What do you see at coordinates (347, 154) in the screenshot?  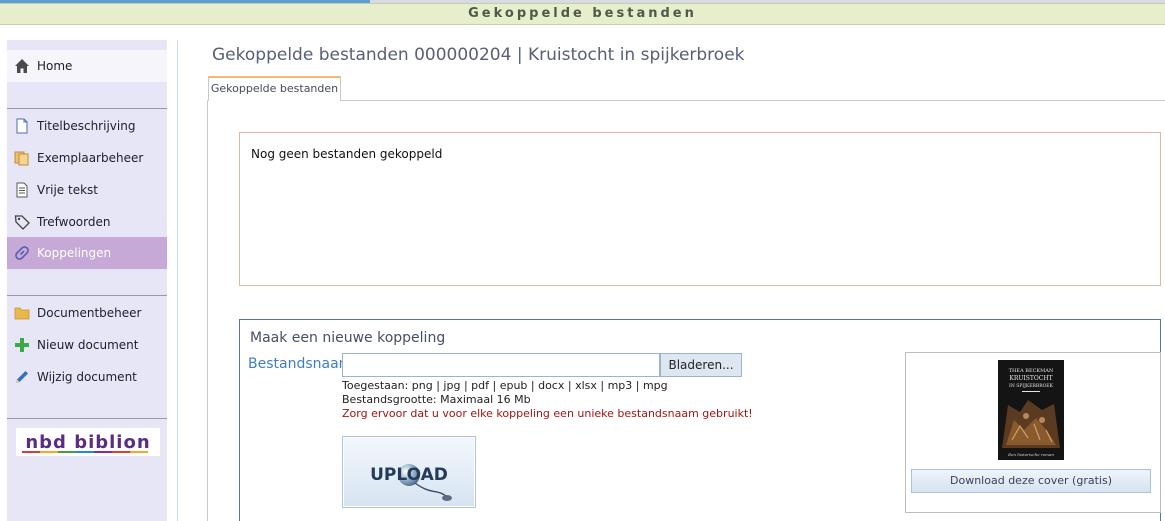 I see `empty-message: Nog geen bestanden gekoppeld` at bounding box center [347, 154].